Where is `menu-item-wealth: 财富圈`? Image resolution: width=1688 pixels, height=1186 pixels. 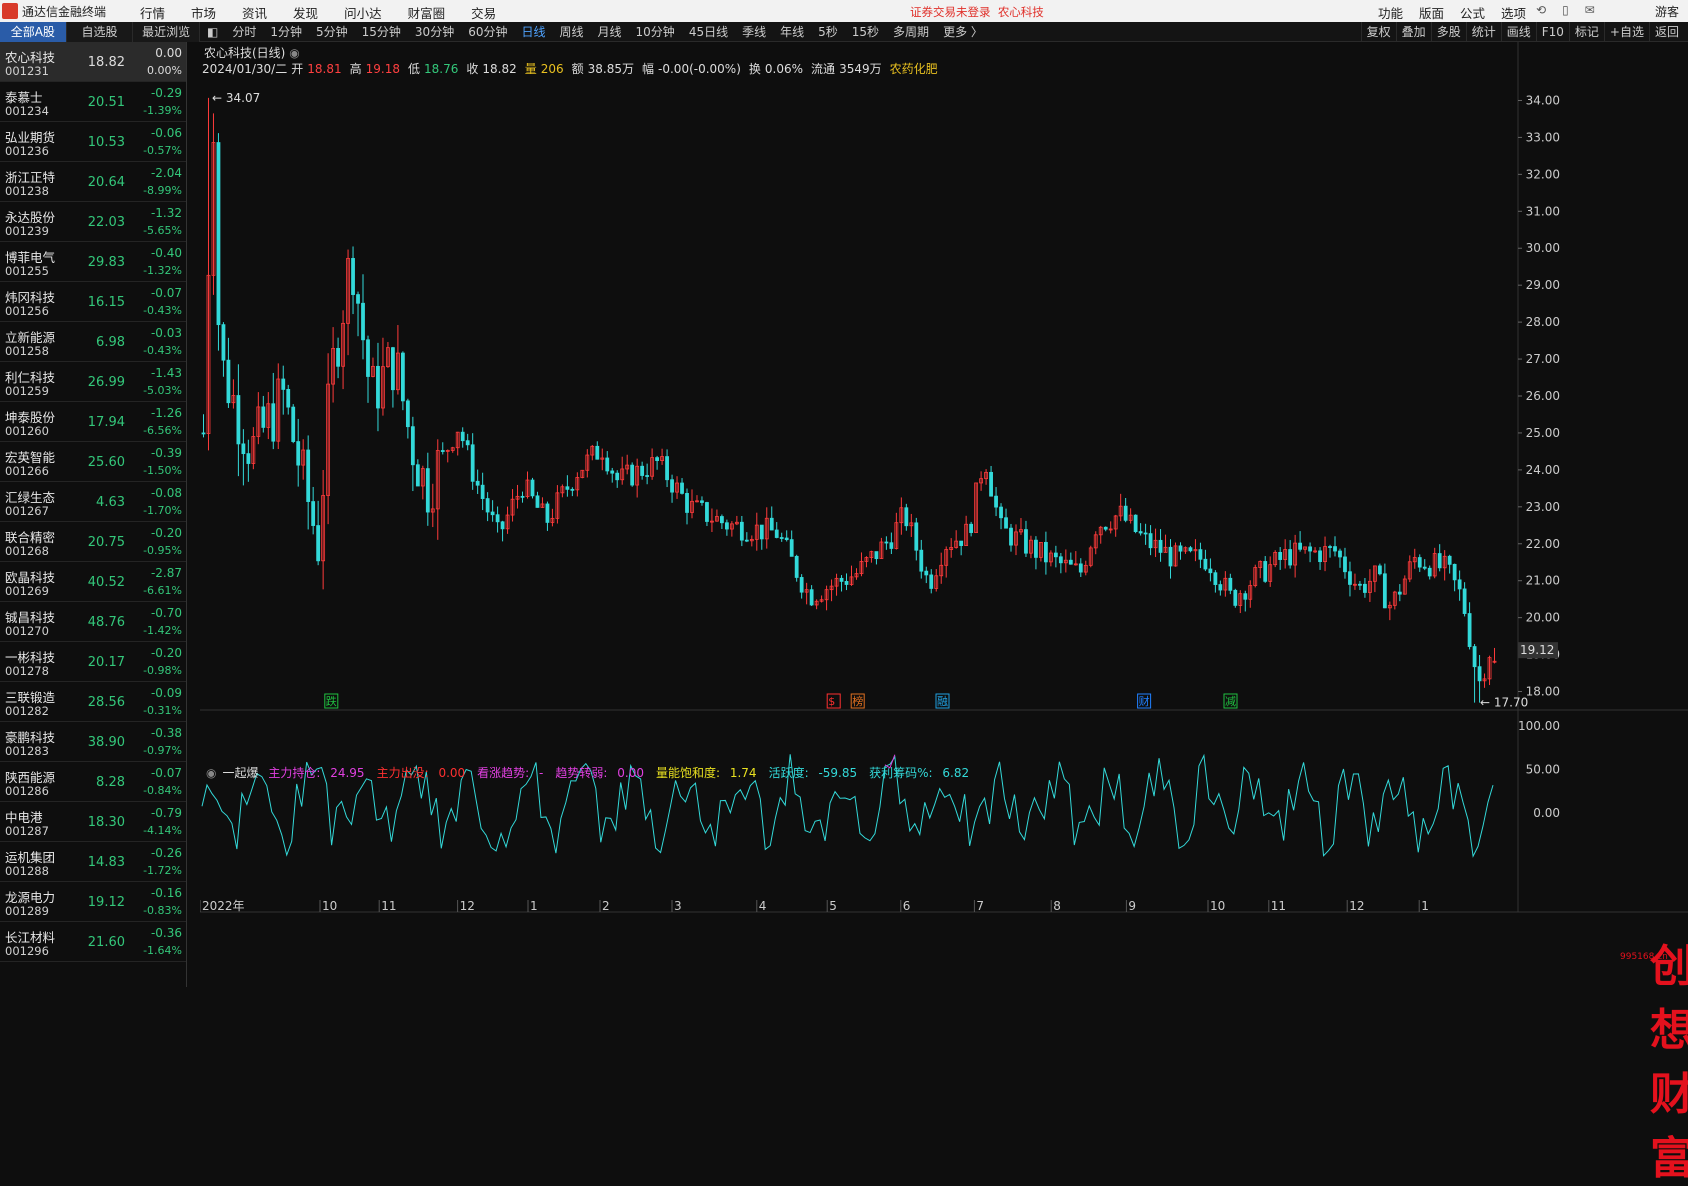
menu-item-wealth: 财富圈 is located at coordinates (427, 12).